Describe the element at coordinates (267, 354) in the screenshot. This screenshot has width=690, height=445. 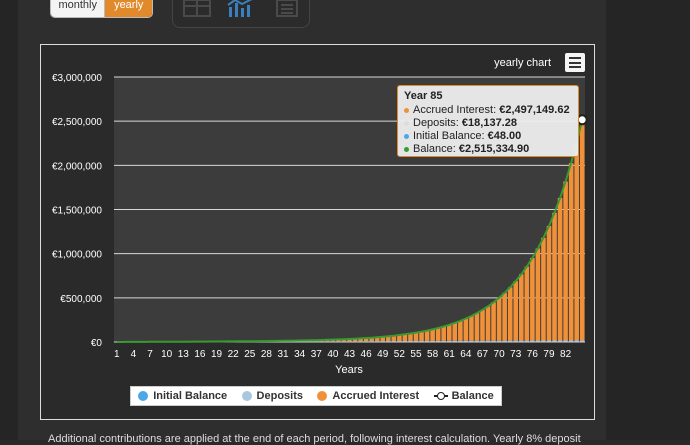
I see `x-tick-label: 28` at that location.